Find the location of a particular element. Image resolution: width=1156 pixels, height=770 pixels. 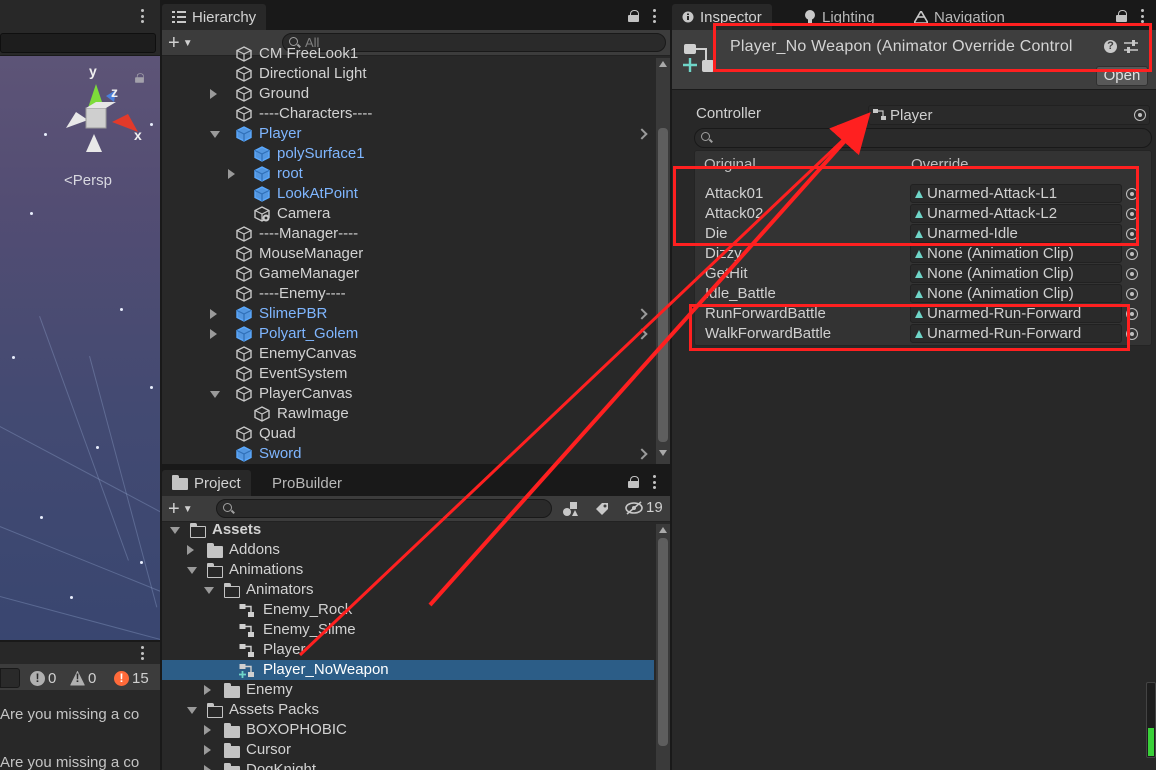

controller-picker-icon is located at coordinates (1140, 115).